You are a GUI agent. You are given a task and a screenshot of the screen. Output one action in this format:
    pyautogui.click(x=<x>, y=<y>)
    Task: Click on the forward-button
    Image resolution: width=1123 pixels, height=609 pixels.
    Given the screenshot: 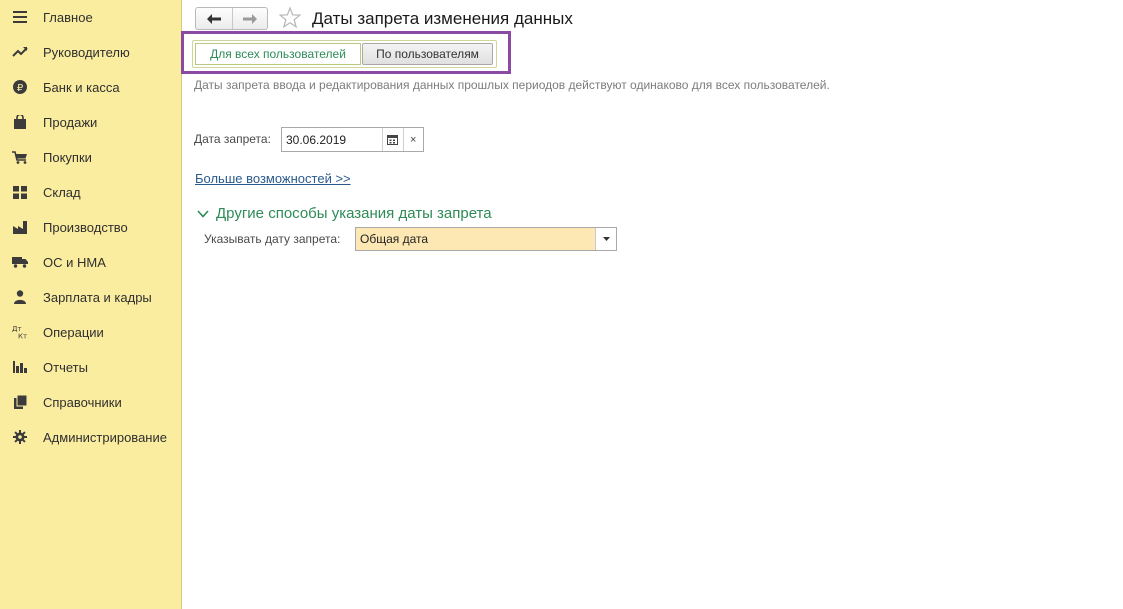 What is the action you would take?
    pyautogui.click(x=249, y=18)
    